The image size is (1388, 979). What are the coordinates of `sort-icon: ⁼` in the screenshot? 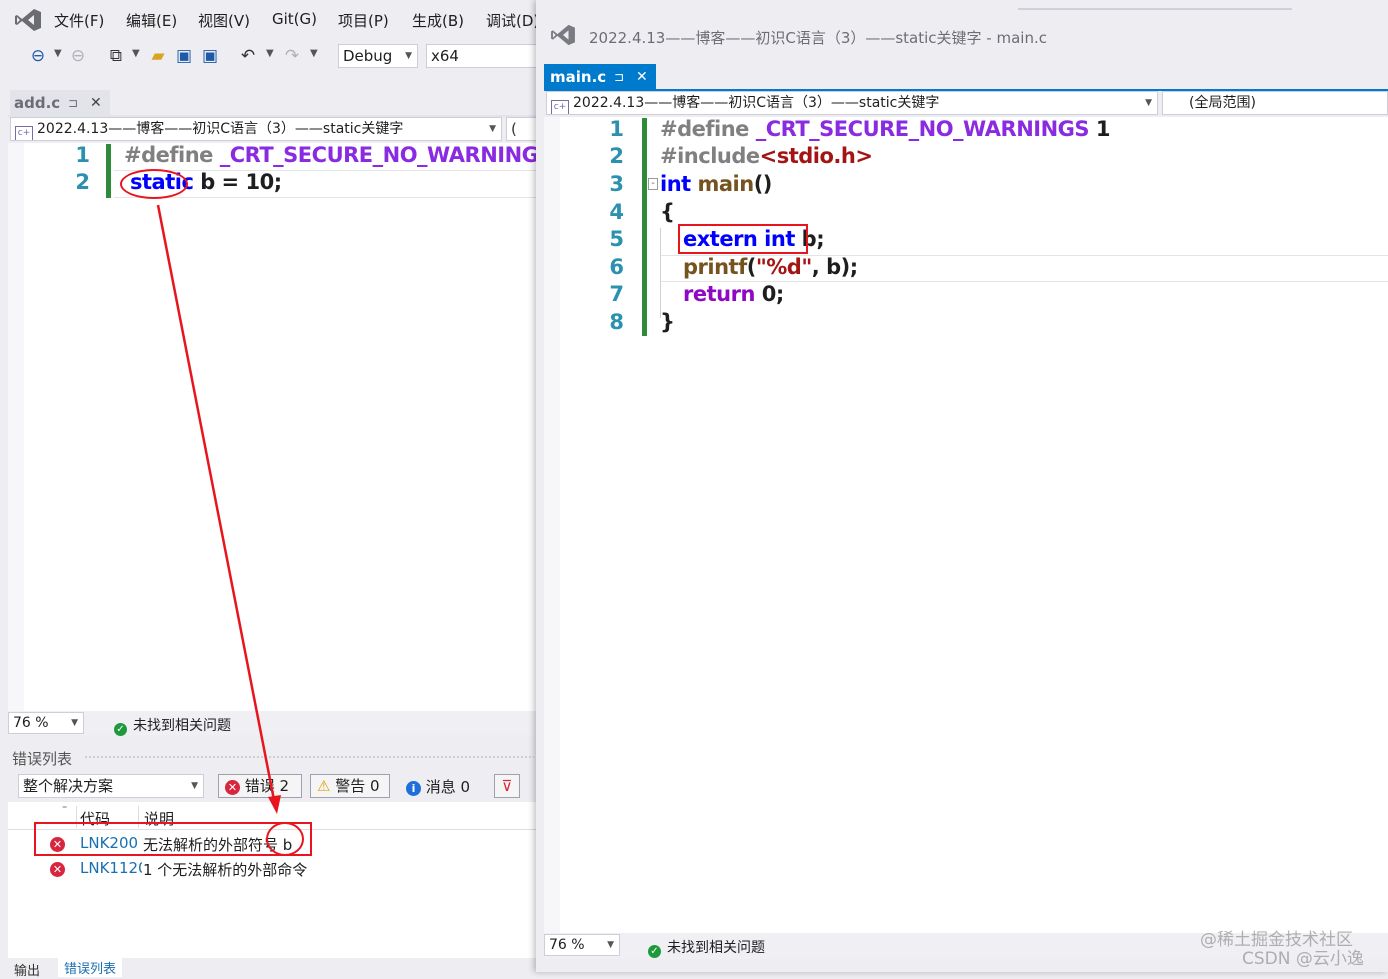 It's located at (64, 809).